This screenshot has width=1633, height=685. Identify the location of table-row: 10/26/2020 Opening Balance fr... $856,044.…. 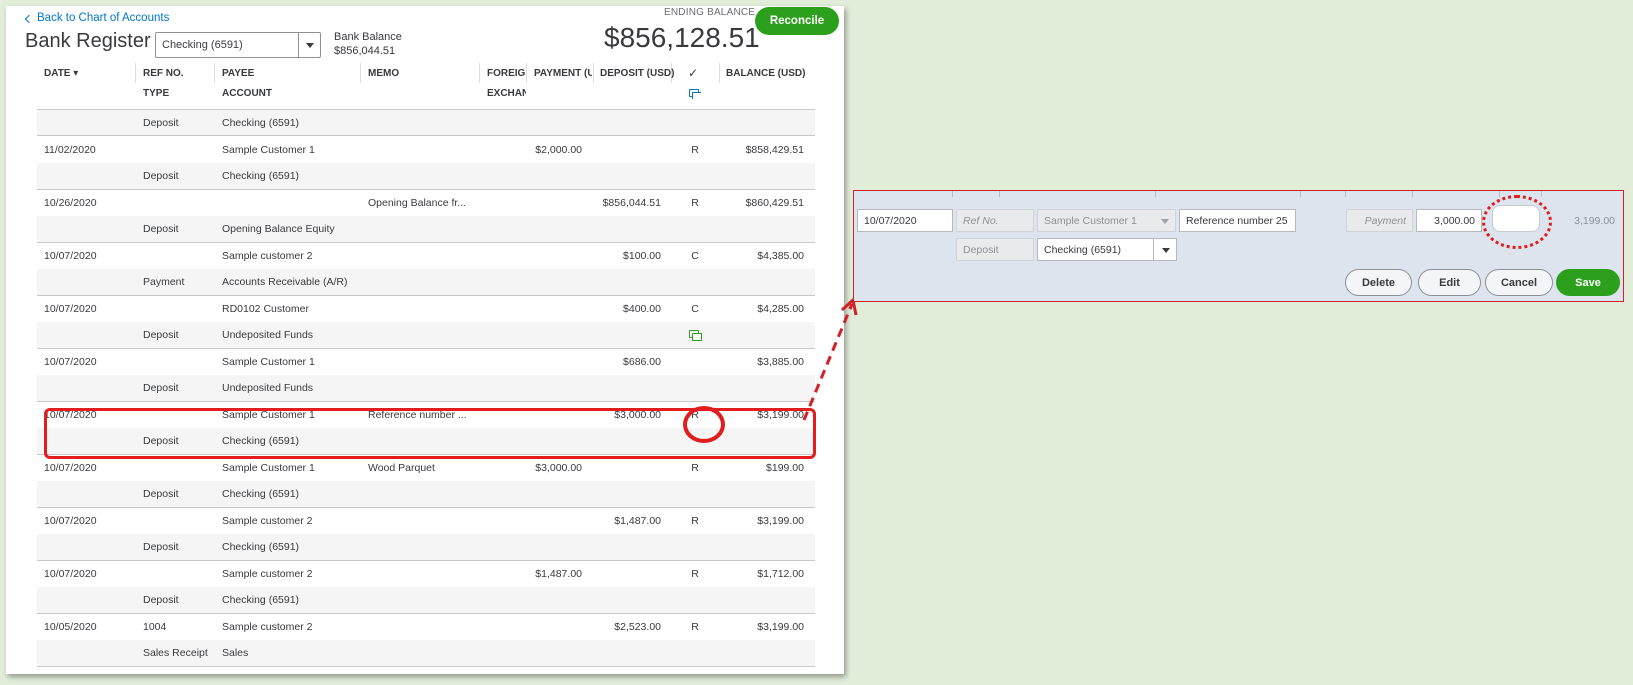
(426, 216).